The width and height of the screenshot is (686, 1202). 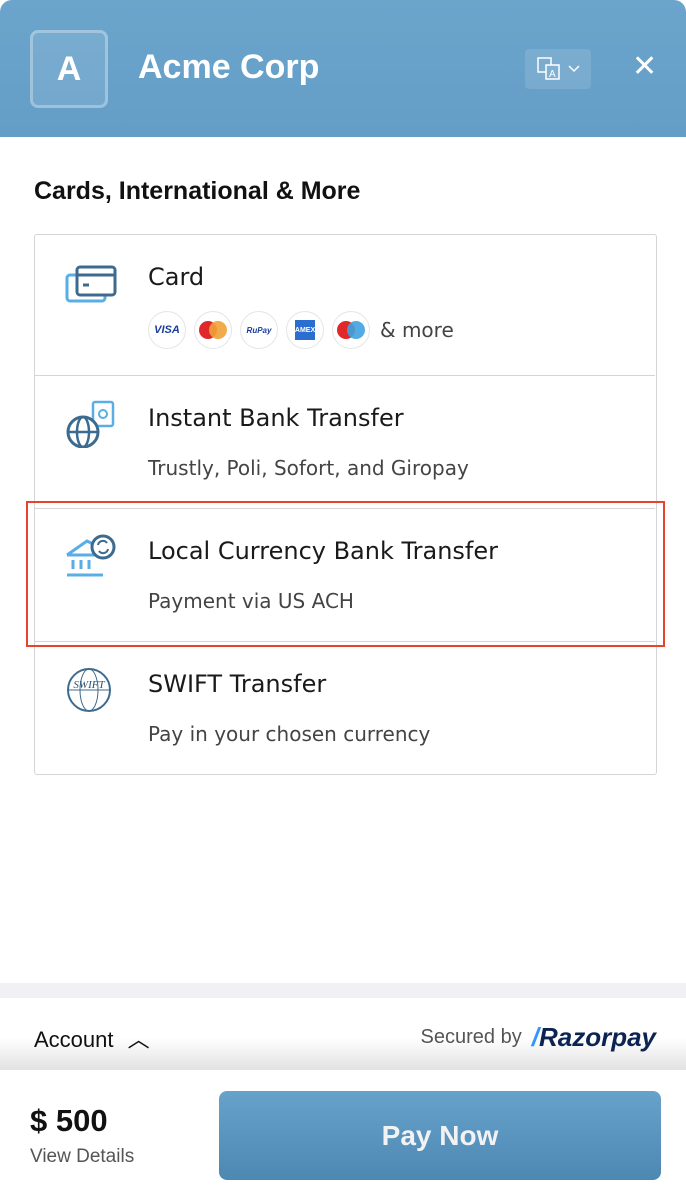 I want to click on method-card: Card VISA RuPay AMEX & more, so click(x=345, y=305).